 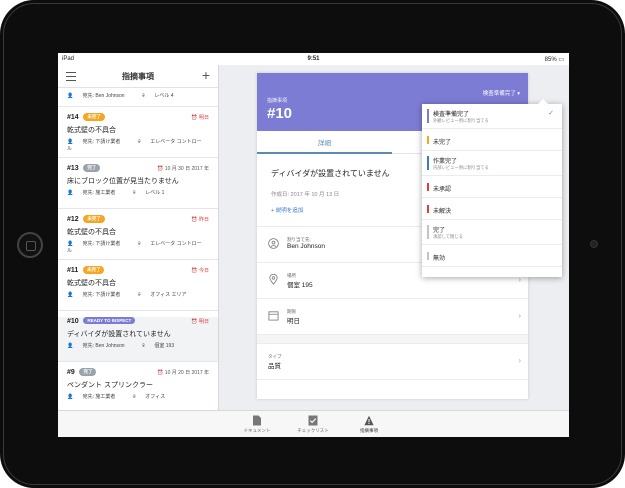 What do you see at coordinates (445, 162) in the screenshot?
I see `option-label: 作業完了` at bounding box center [445, 162].